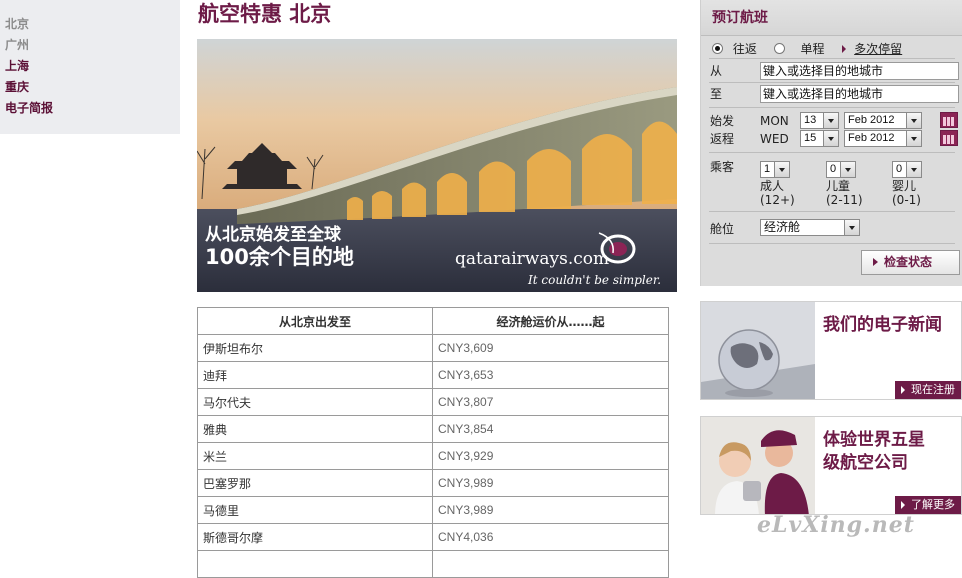 The width and height of the screenshot is (962, 578). Describe the element at coordinates (315, 429) in the screenshot. I see `destination-cell: 雅典` at that location.